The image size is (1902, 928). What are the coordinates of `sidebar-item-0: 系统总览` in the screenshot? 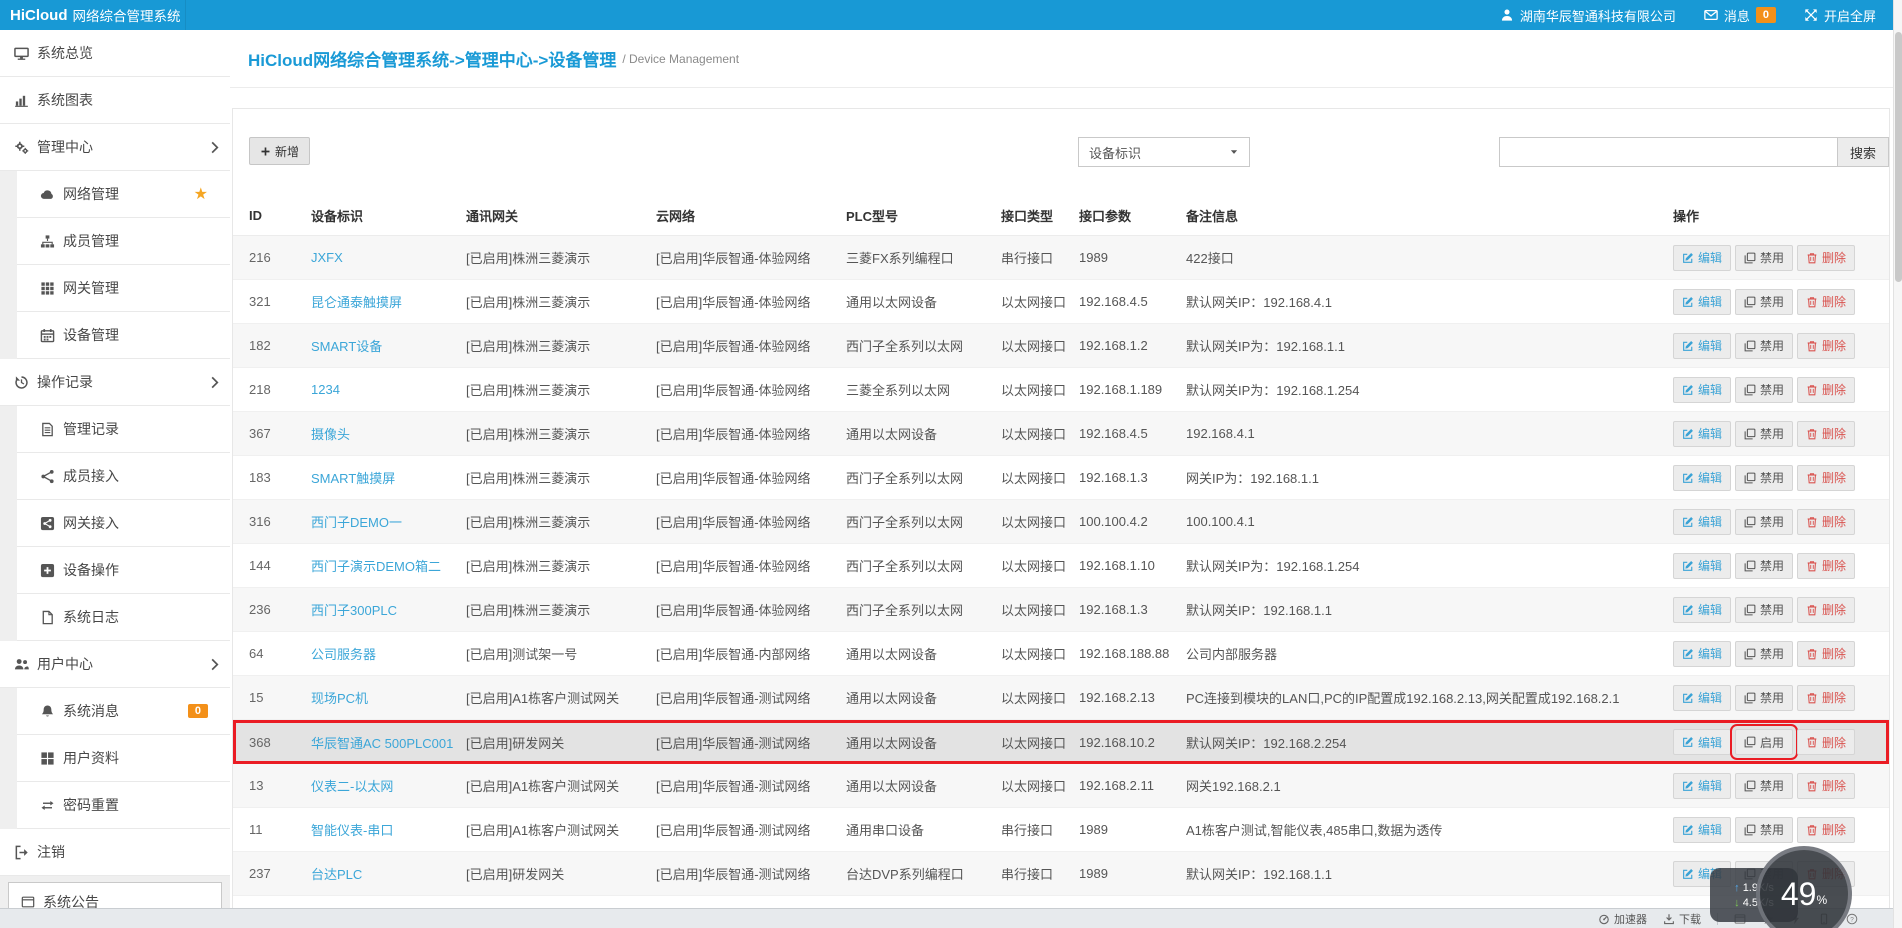 It's located at (115, 53).